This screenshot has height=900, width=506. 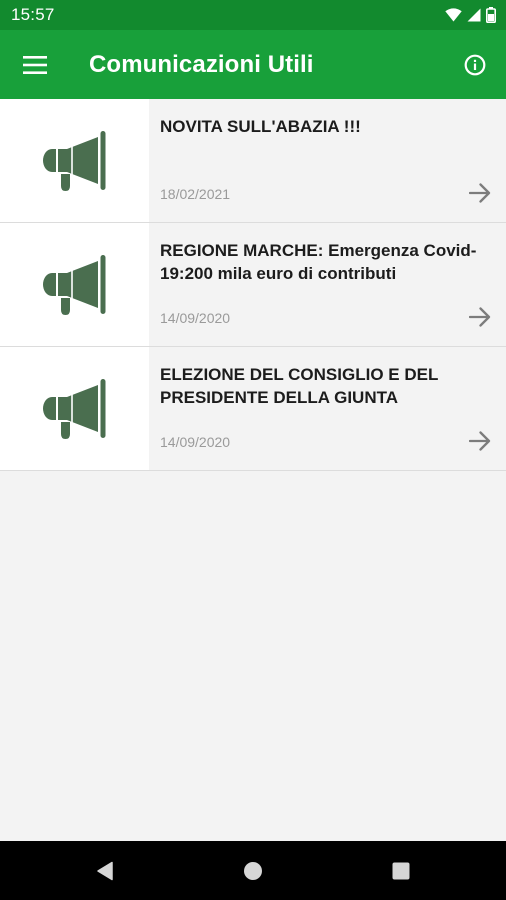 What do you see at coordinates (201, 64) in the screenshot?
I see `page-title: Comunicazioni Utili` at bounding box center [201, 64].